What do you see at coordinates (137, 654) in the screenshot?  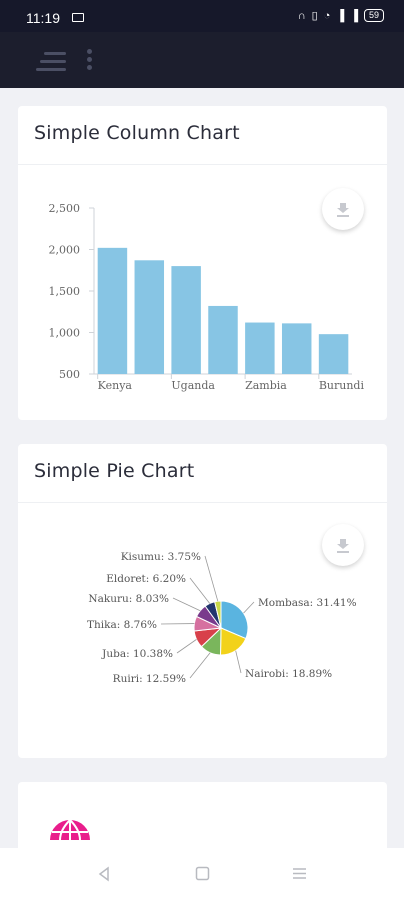 I see `pie-label: Juba: 10.38%` at bounding box center [137, 654].